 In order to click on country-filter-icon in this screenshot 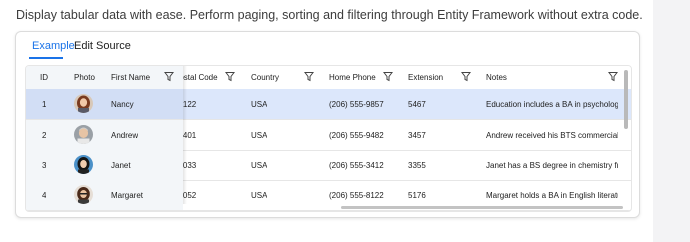, I will do `click(309, 76)`.